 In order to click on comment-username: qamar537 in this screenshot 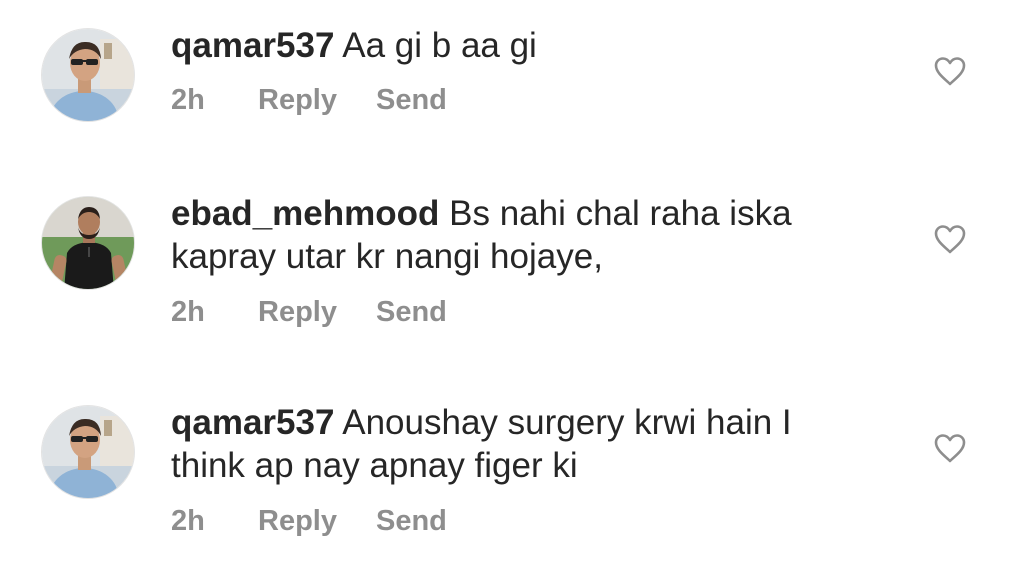, I will do `click(252, 422)`.